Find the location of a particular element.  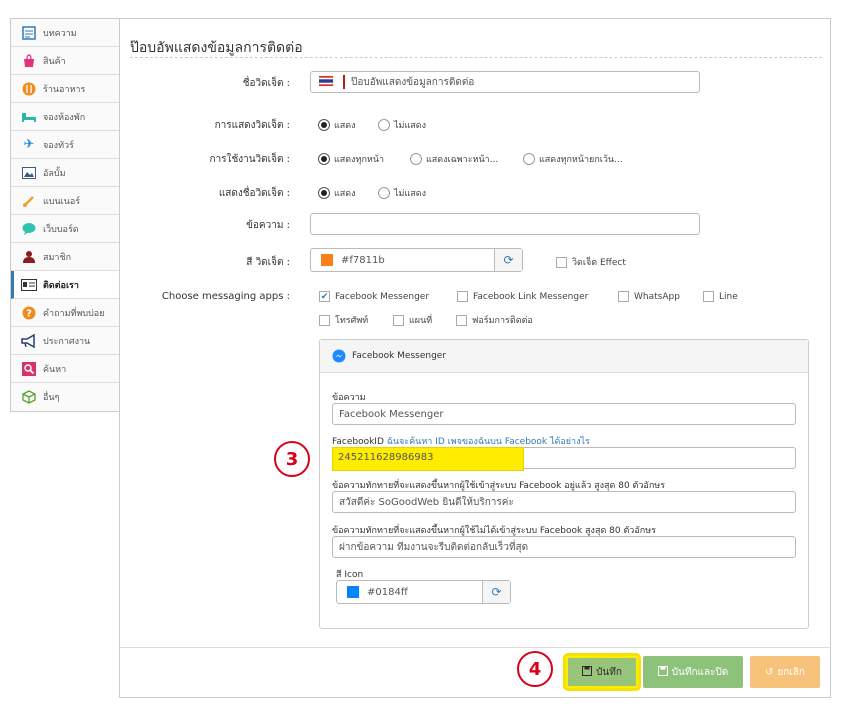

sidebar-item-album: อัลบั้ม is located at coordinates (66, 173).